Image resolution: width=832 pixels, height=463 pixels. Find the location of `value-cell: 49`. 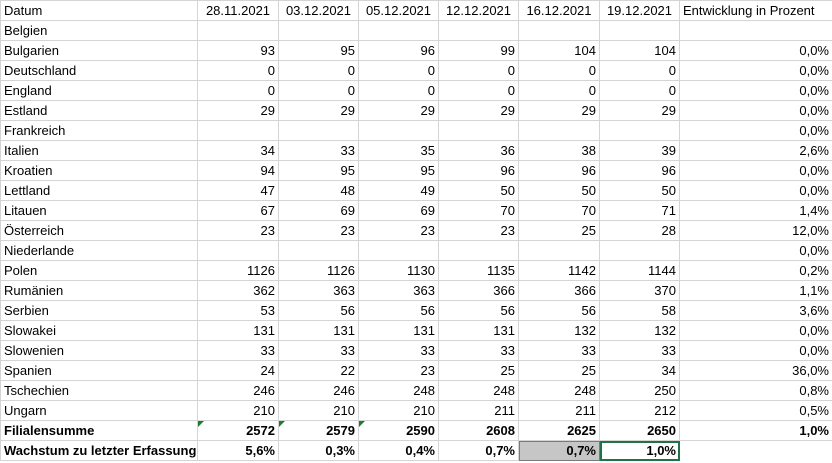

value-cell: 49 is located at coordinates (398, 190).